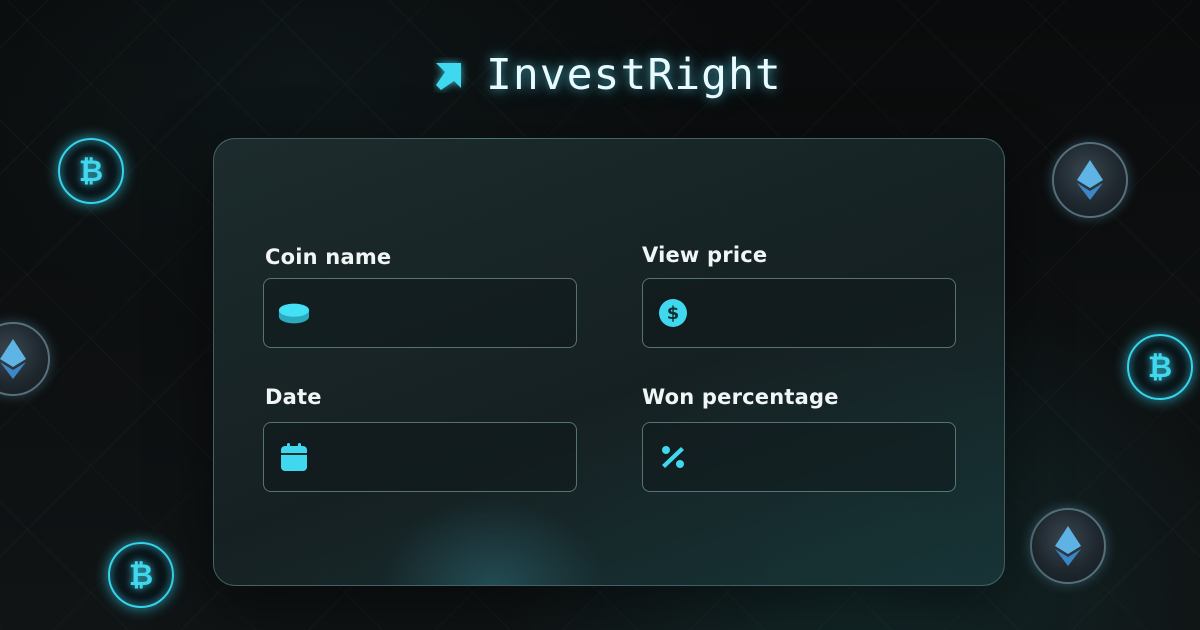 The height and width of the screenshot is (630, 1200). Describe the element at coordinates (443, 457) in the screenshot. I see `date-input` at that location.